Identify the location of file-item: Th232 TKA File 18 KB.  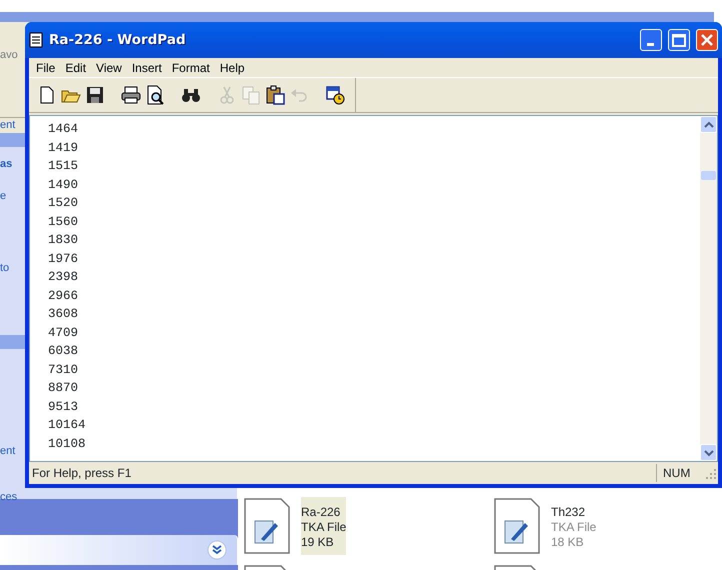
(601, 526).